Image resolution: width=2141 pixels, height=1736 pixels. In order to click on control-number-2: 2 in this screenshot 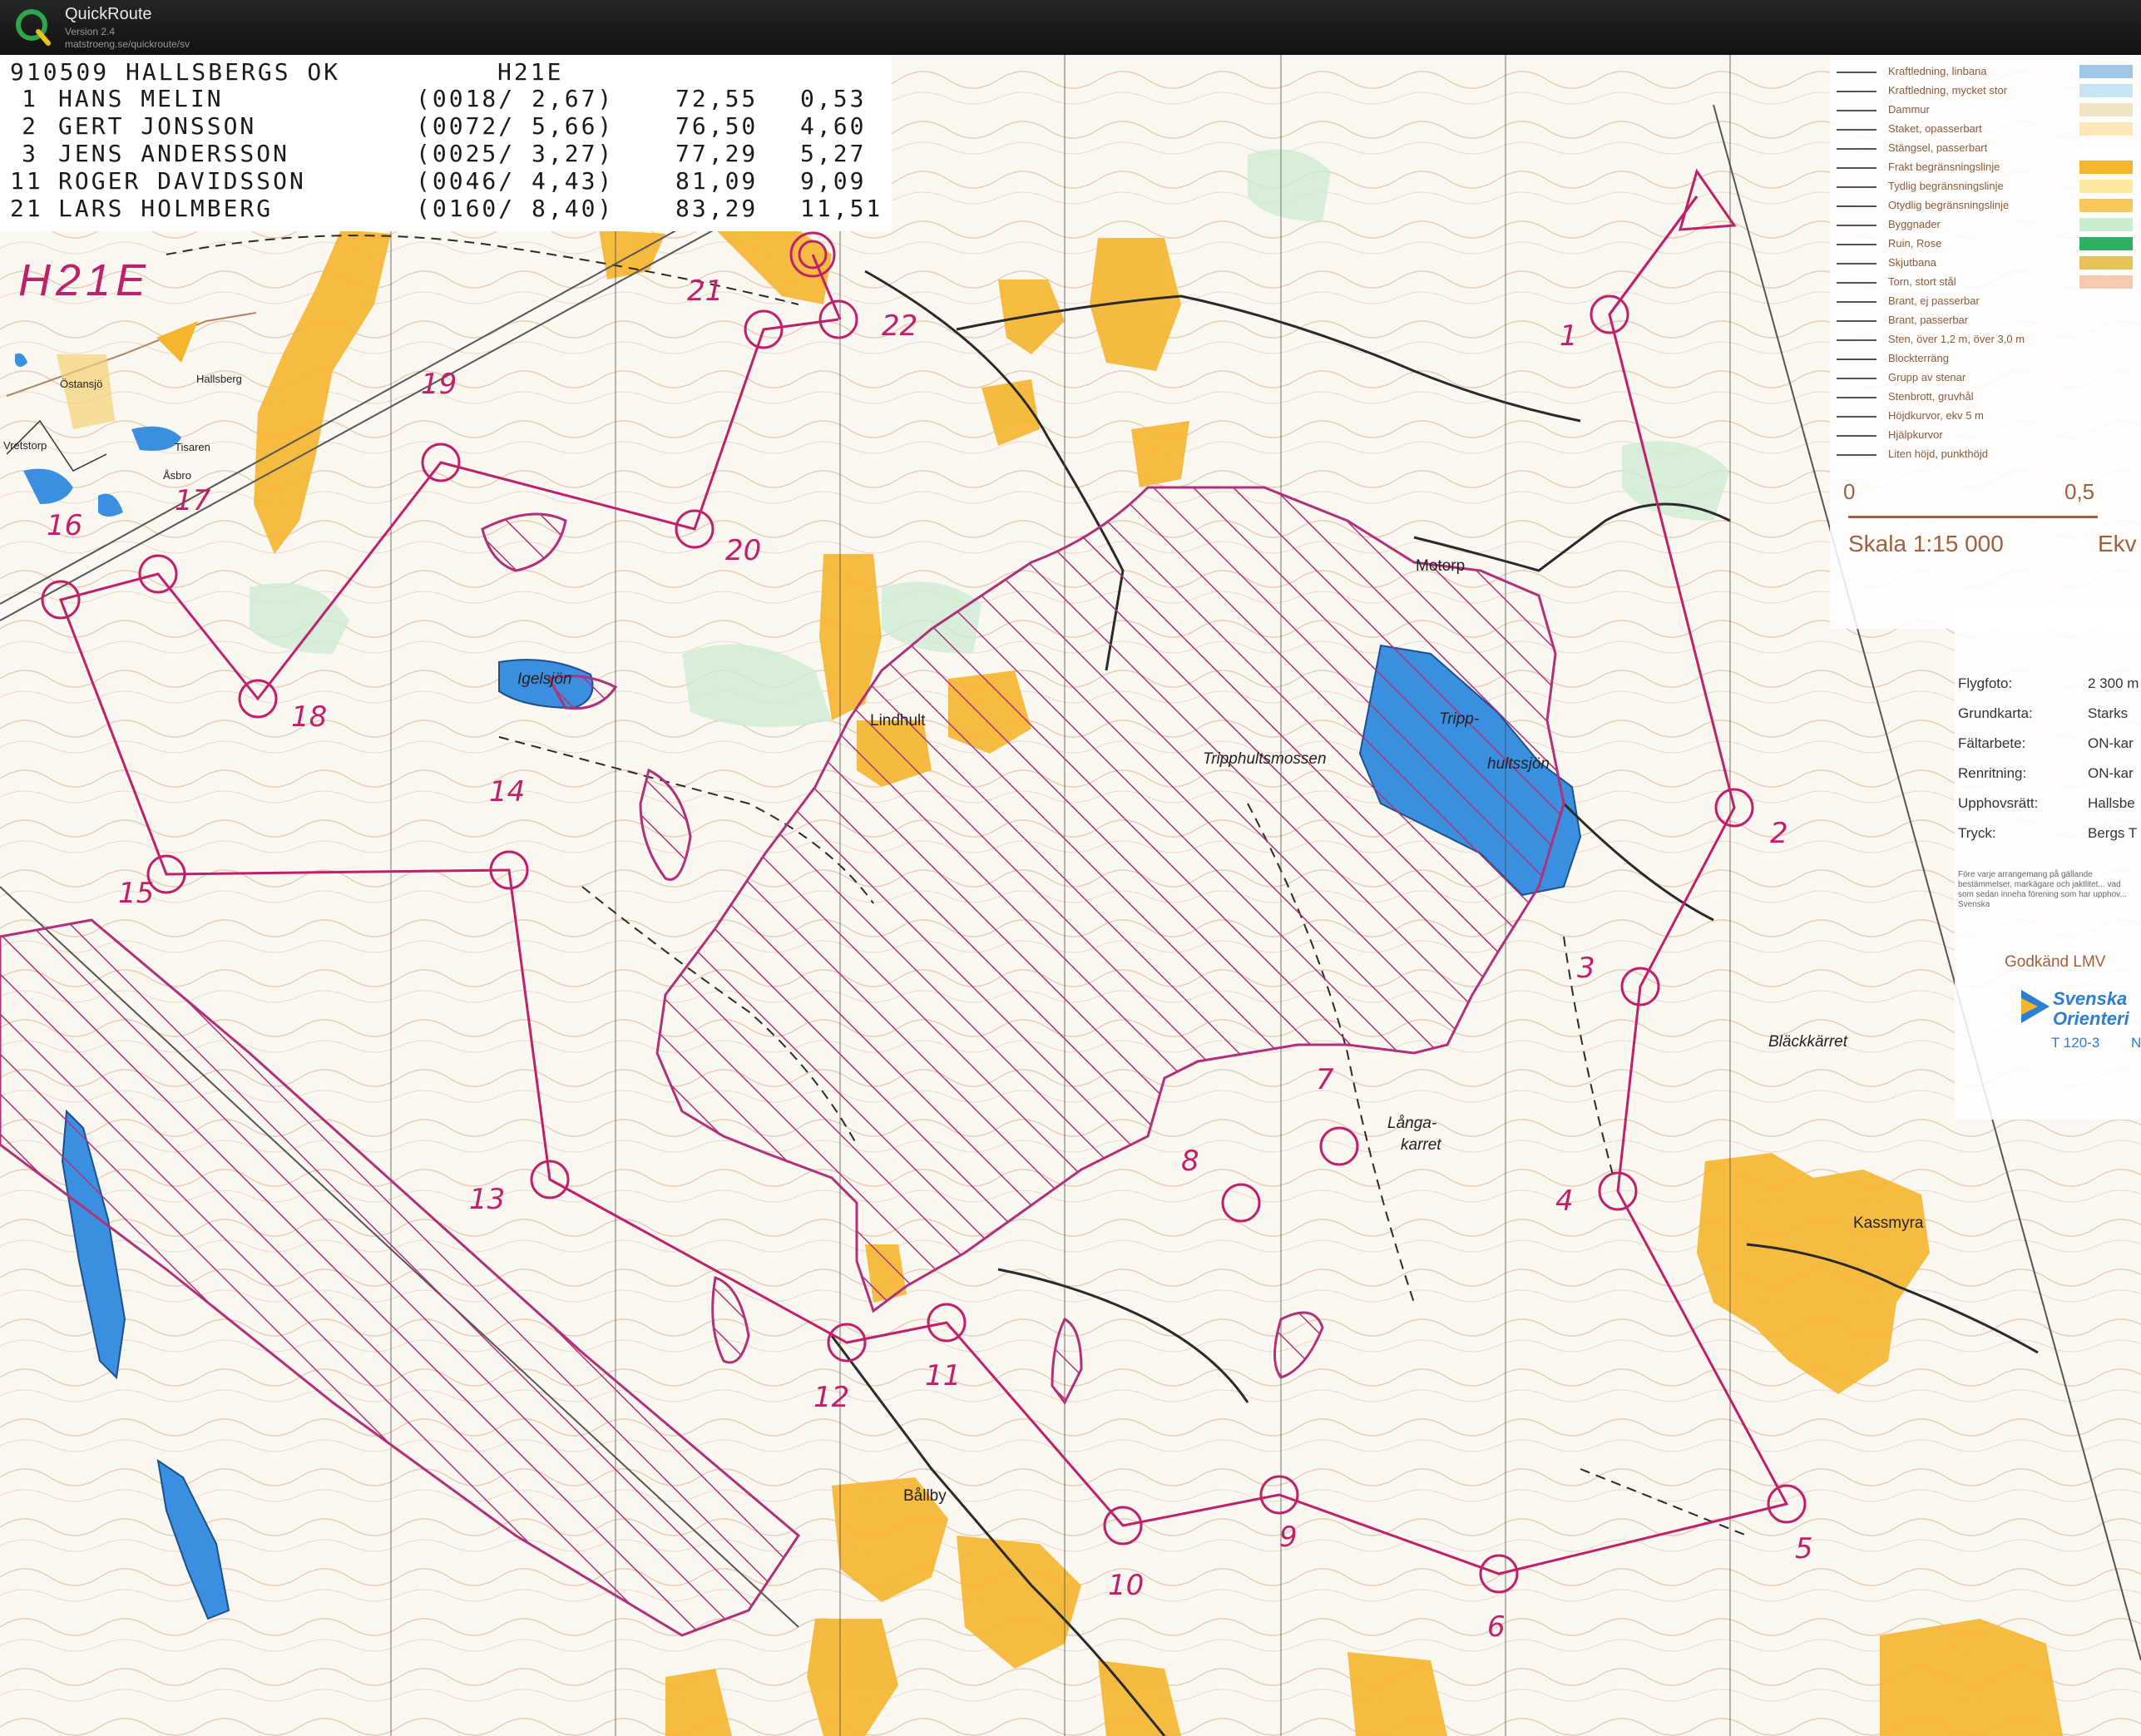, I will do `click(1779, 834)`.